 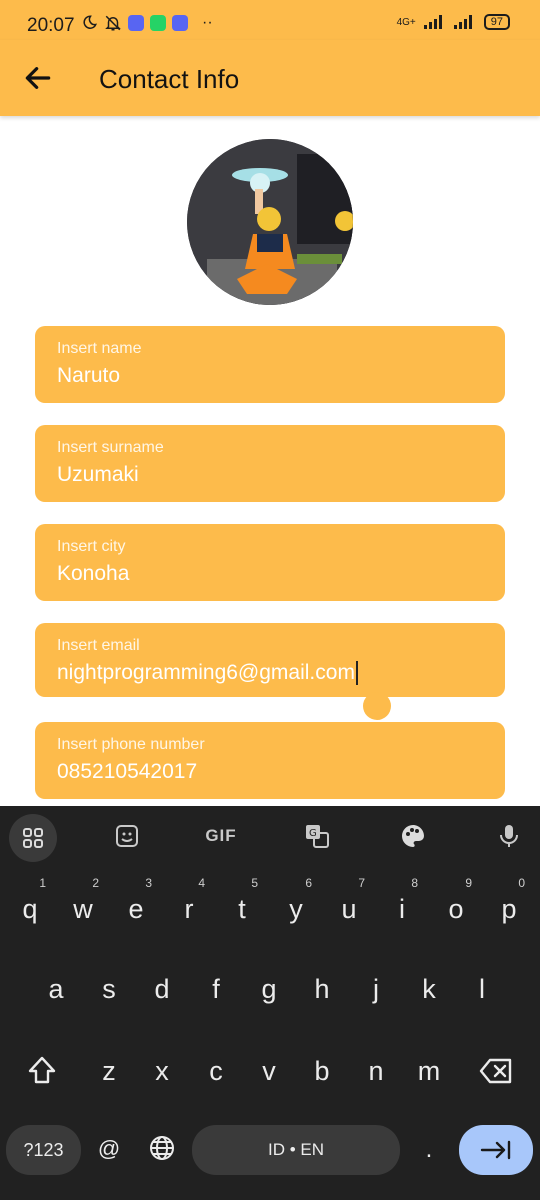 What do you see at coordinates (468, 883) in the screenshot?
I see `key-hint: 9` at bounding box center [468, 883].